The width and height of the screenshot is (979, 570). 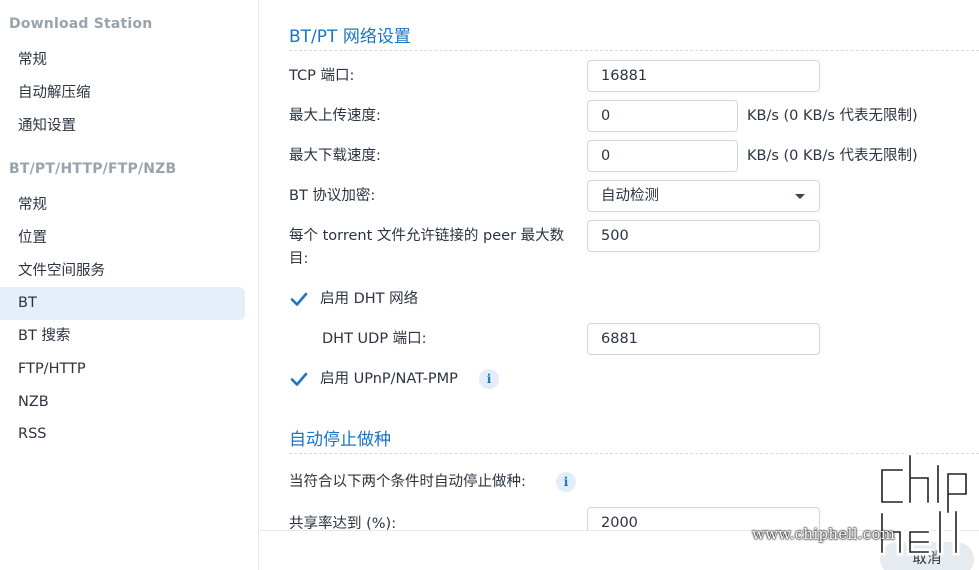 What do you see at coordinates (369, 299) in the screenshot?
I see `dht-checkbox-label: 启用 DHT 网络` at bounding box center [369, 299].